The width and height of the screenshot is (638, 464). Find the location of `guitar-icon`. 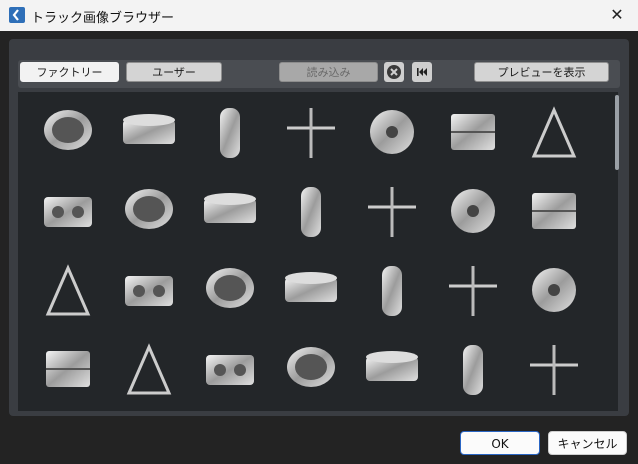

guitar-icon is located at coordinates (554, 369).